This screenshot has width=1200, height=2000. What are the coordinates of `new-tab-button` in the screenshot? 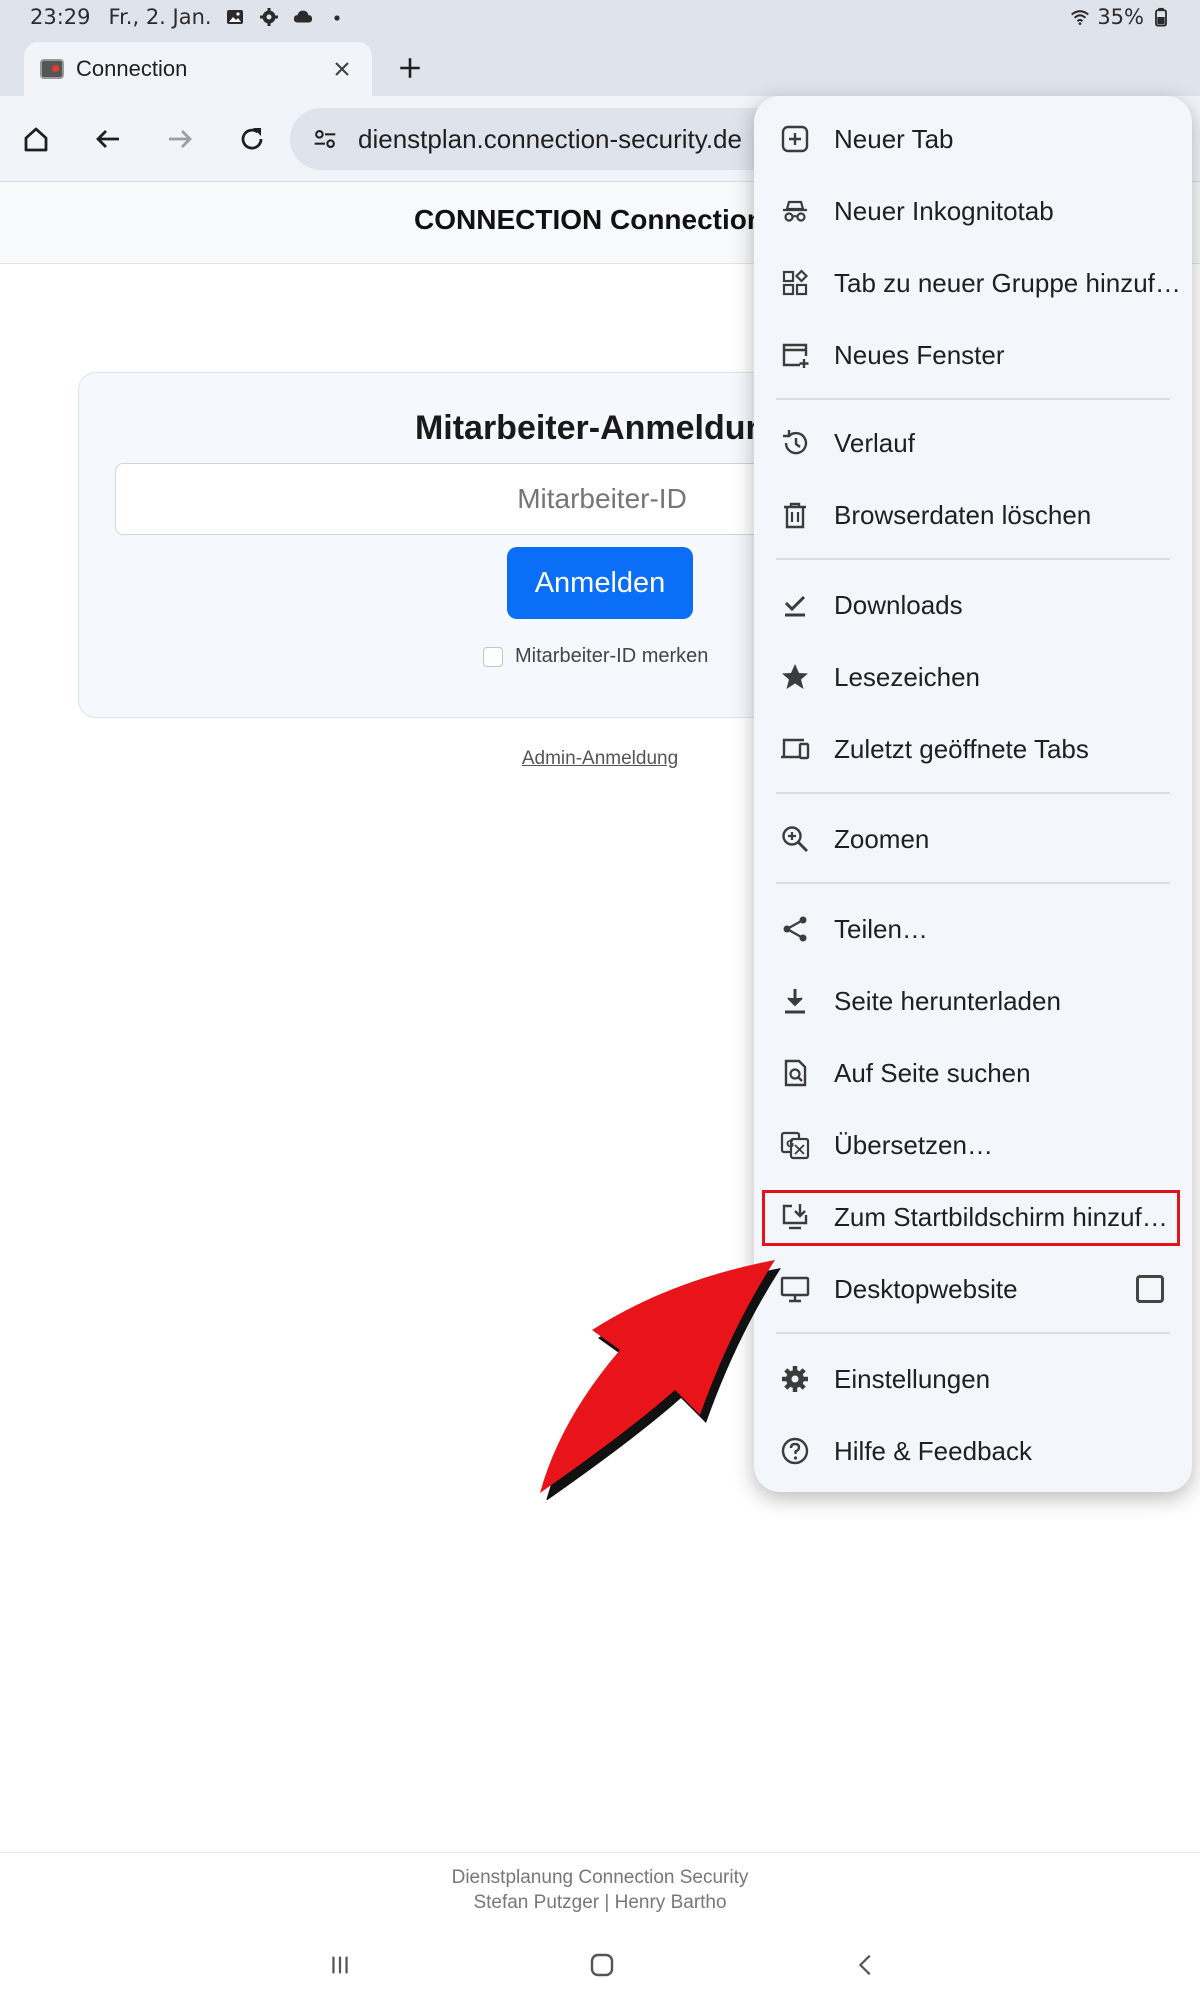 It's located at (410, 68).